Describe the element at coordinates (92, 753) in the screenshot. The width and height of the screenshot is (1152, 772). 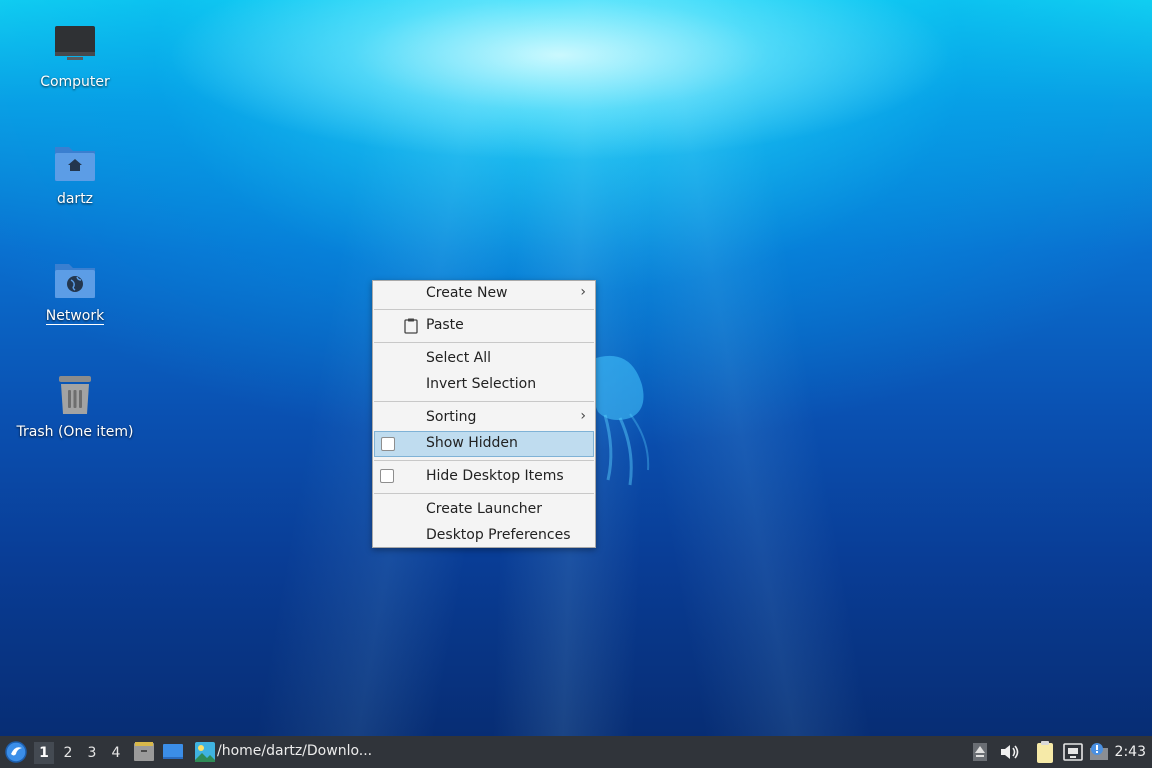
I see `workspace-3: 3` at that location.